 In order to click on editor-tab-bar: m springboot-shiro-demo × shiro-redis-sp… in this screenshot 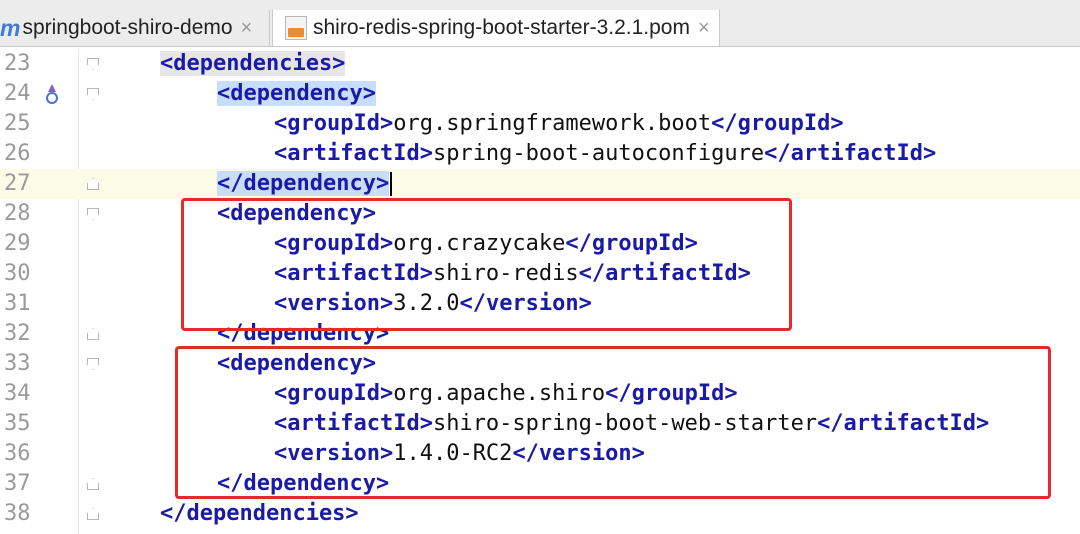, I will do `click(540, 23)`.